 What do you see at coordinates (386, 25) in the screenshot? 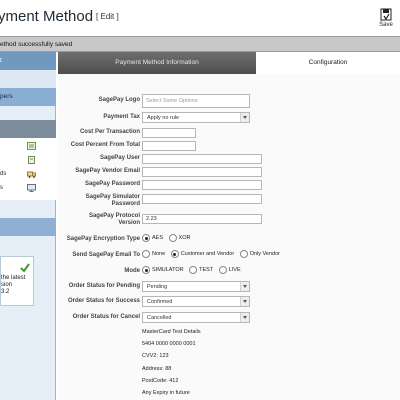
I see `save-label: Save` at bounding box center [386, 25].